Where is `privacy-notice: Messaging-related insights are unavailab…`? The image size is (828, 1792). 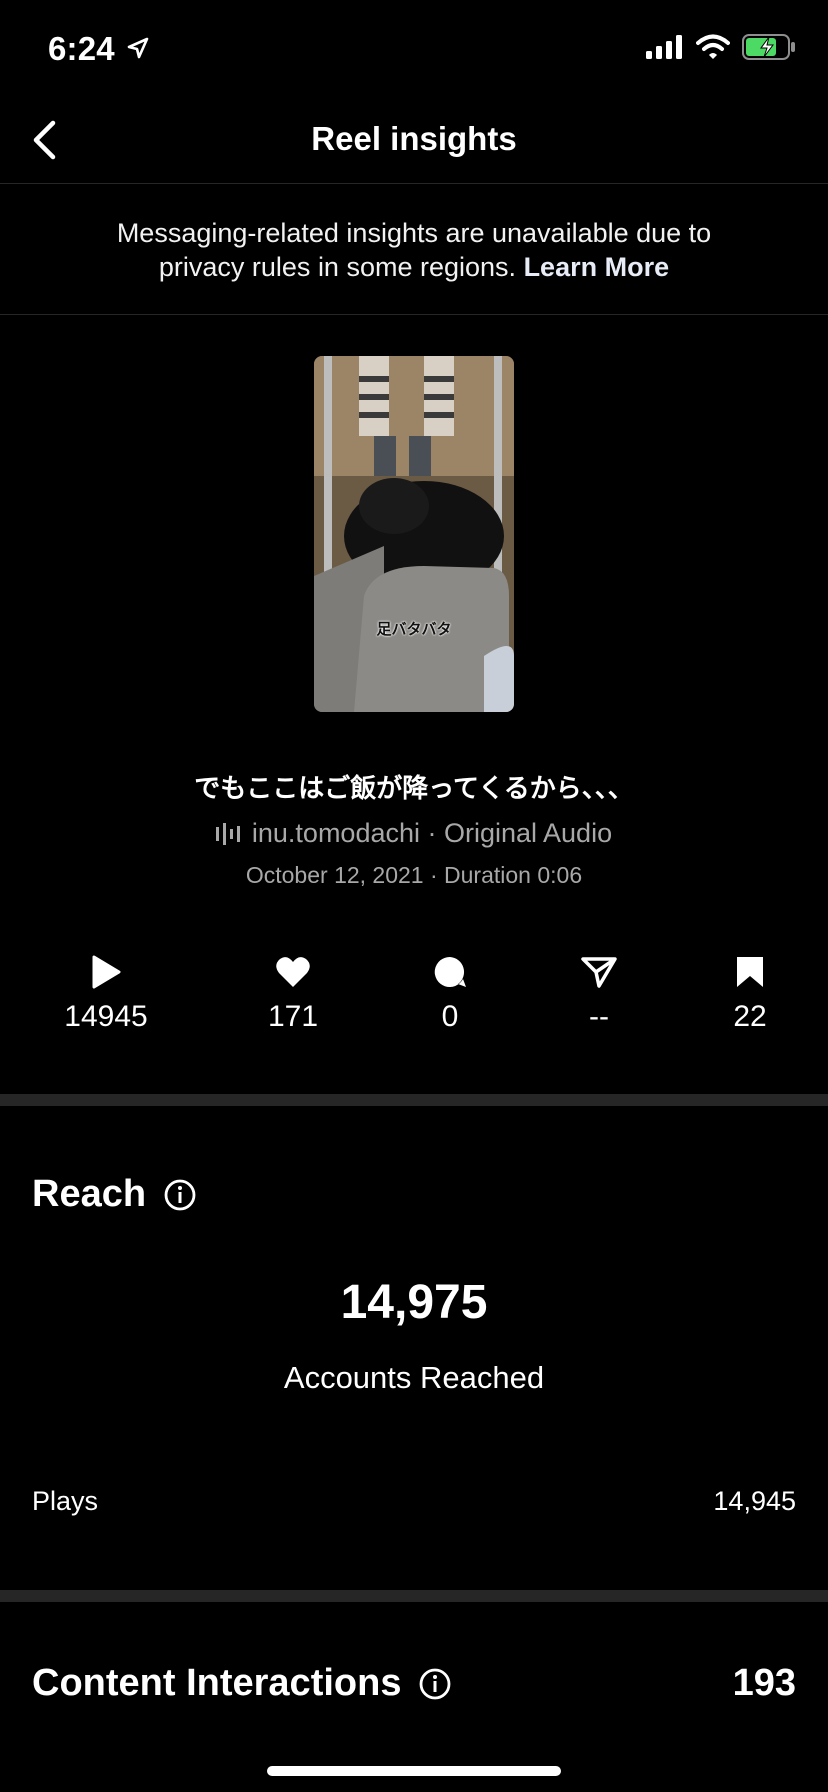 privacy-notice: Messaging-related insights are unavailab… is located at coordinates (414, 250).